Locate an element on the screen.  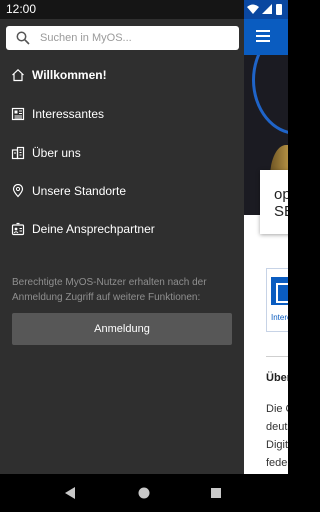
home-button-icon is located at coordinates (144, 493).